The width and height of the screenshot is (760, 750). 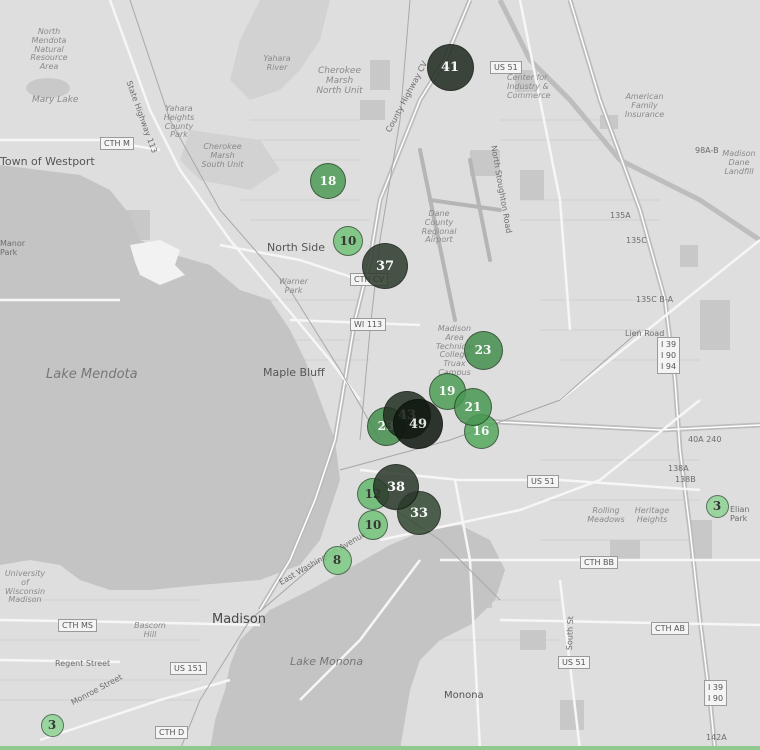 I want to click on cth-d-shield: CTH D, so click(x=172, y=732).